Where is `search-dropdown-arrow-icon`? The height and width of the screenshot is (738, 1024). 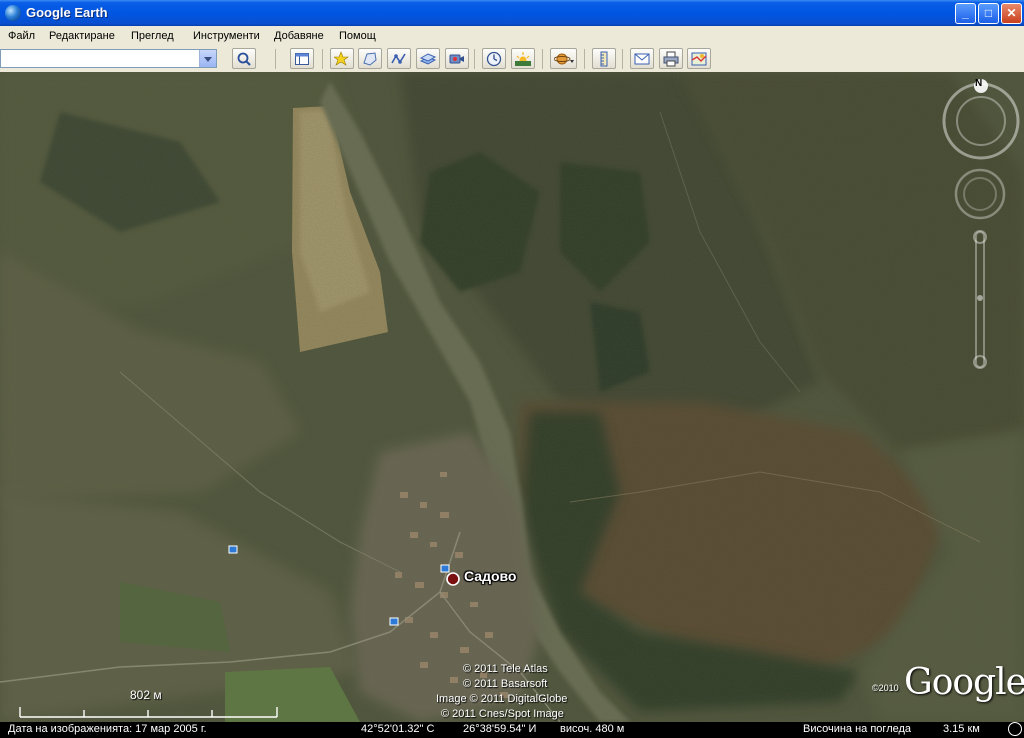 search-dropdown-arrow-icon is located at coordinates (207, 58).